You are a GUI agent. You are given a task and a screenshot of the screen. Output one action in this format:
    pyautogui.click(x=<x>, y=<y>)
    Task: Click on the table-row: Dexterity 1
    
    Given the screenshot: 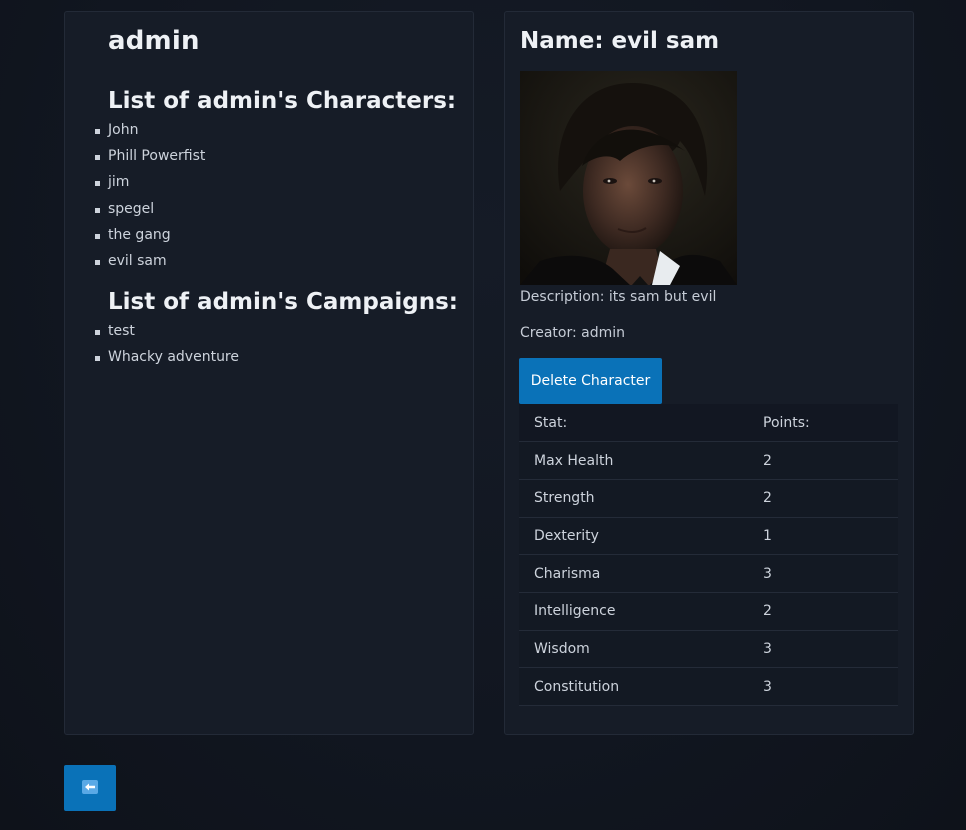 What is the action you would take?
    pyautogui.click(x=708, y=536)
    